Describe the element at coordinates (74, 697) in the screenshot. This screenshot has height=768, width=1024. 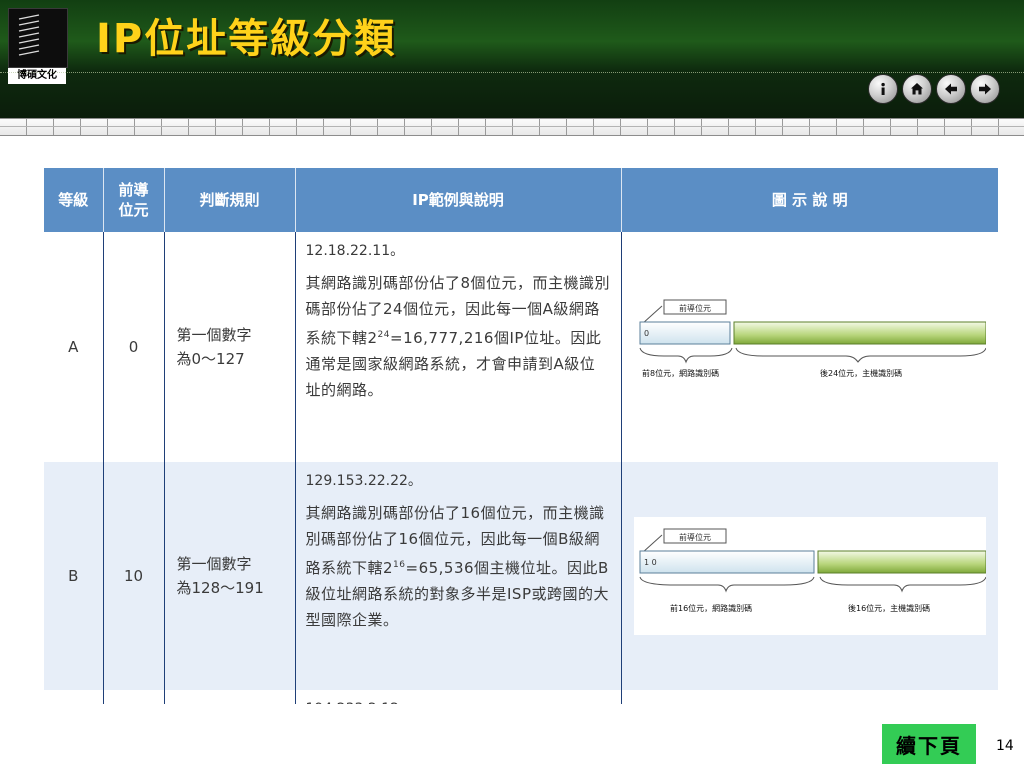
I see `cell-class` at that location.